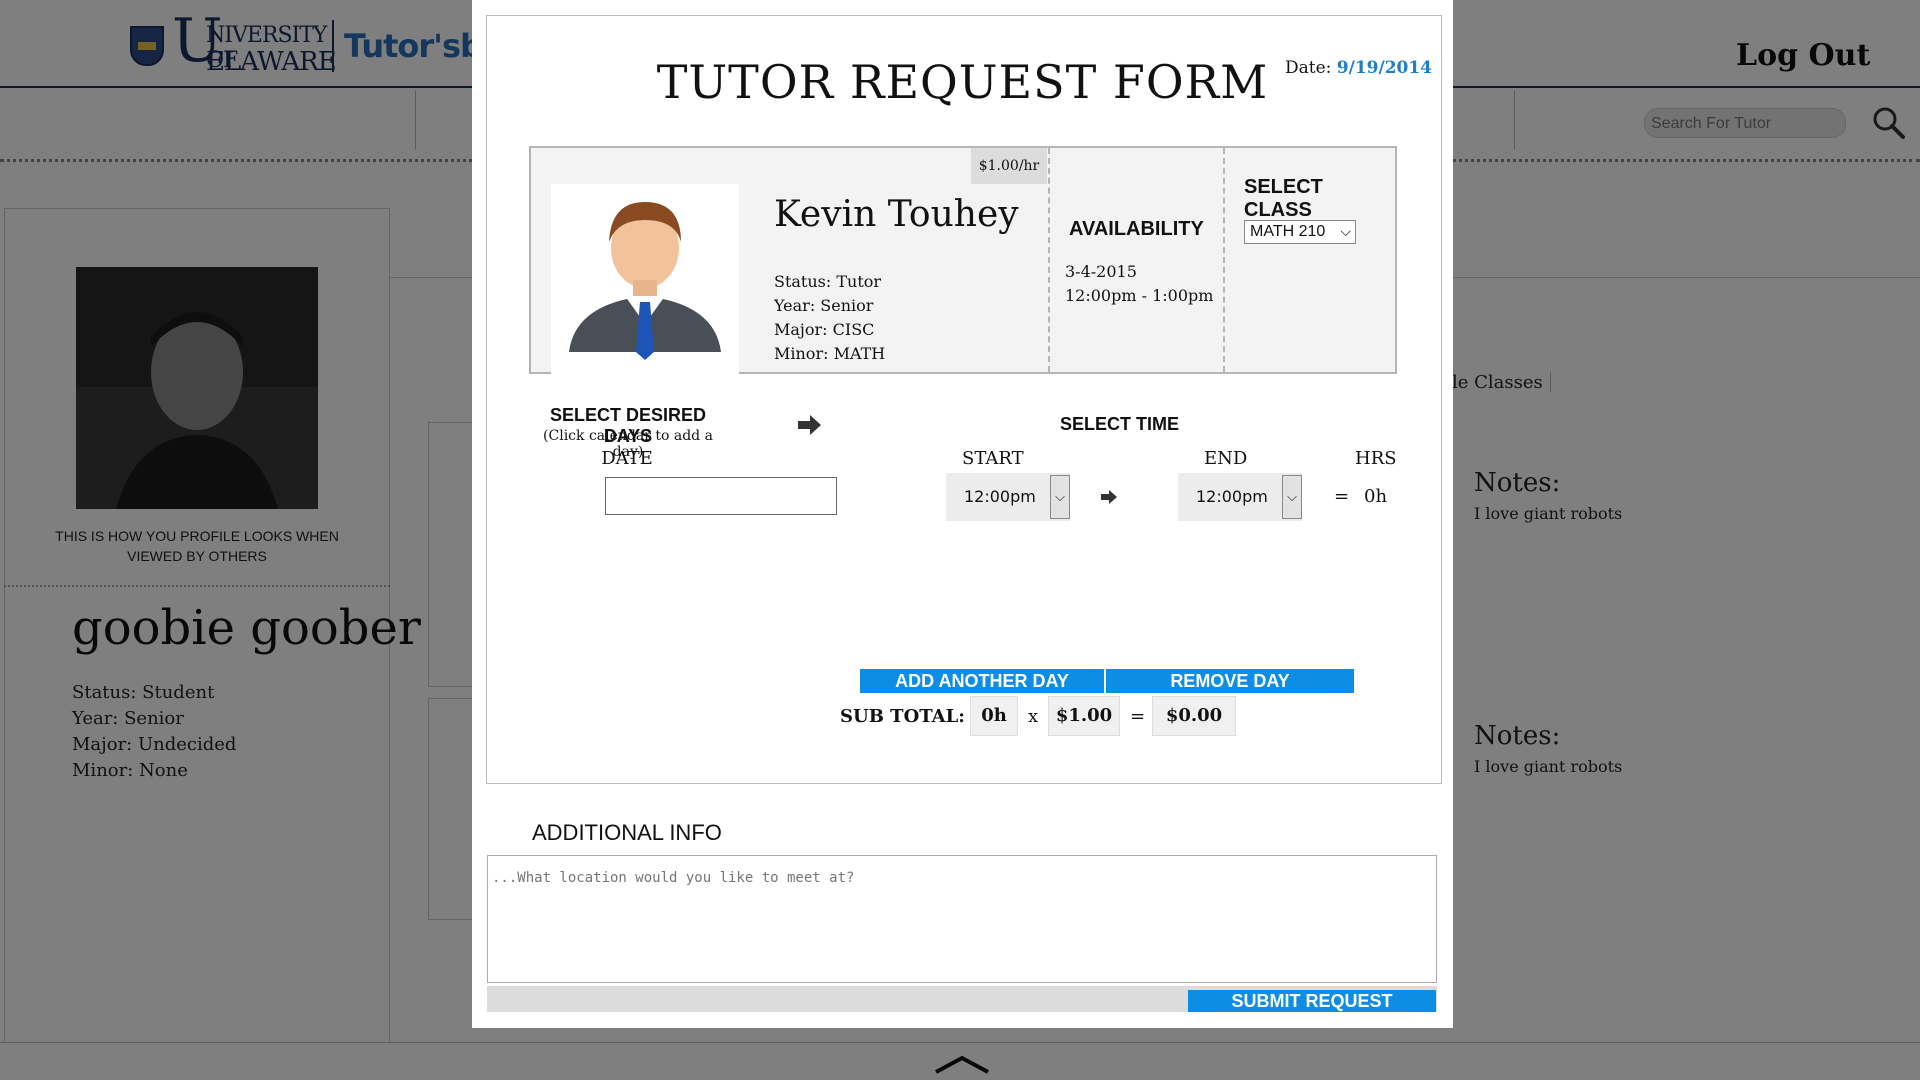 The width and height of the screenshot is (1920, 1080). Describe the element at coordinates (1342, 496) in the screenshot. I see `hours-equals: =` at that location.